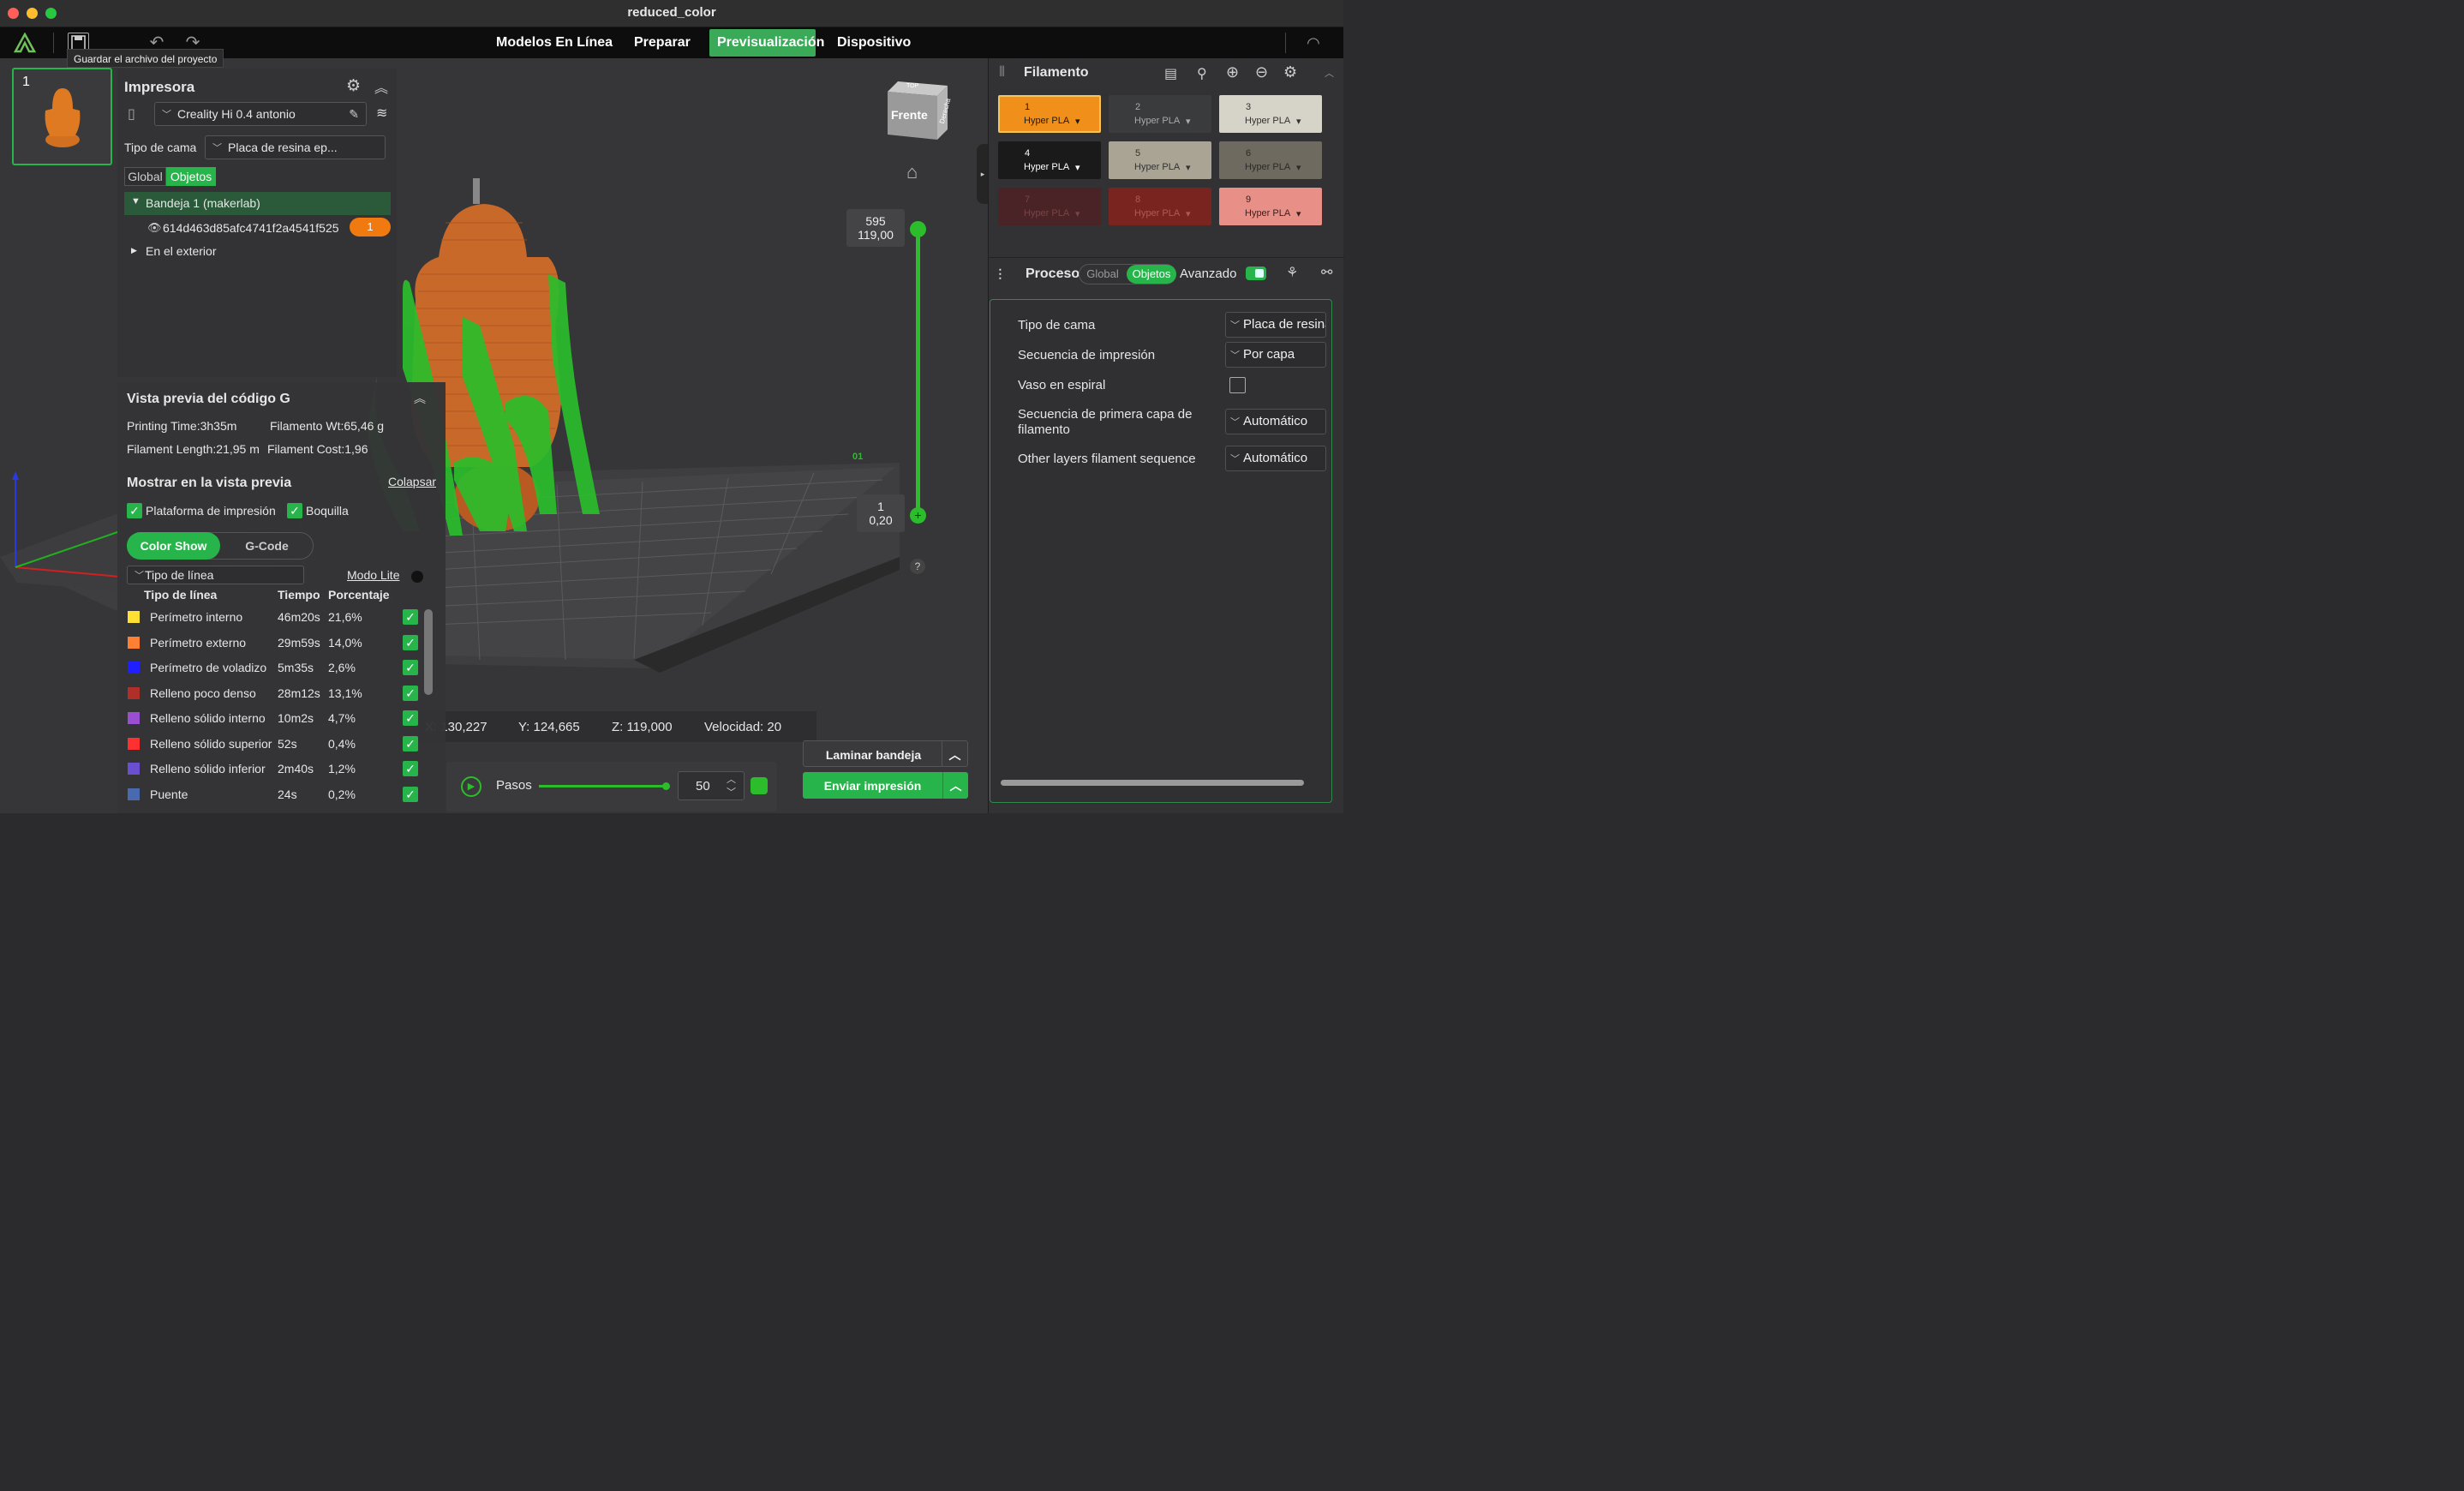 Image resolution: width=2464 pixels, height=1491 pixels. I want to click on tree-tray-row: ▼ Bandeja 1 (makerlab), so click(257, 204).